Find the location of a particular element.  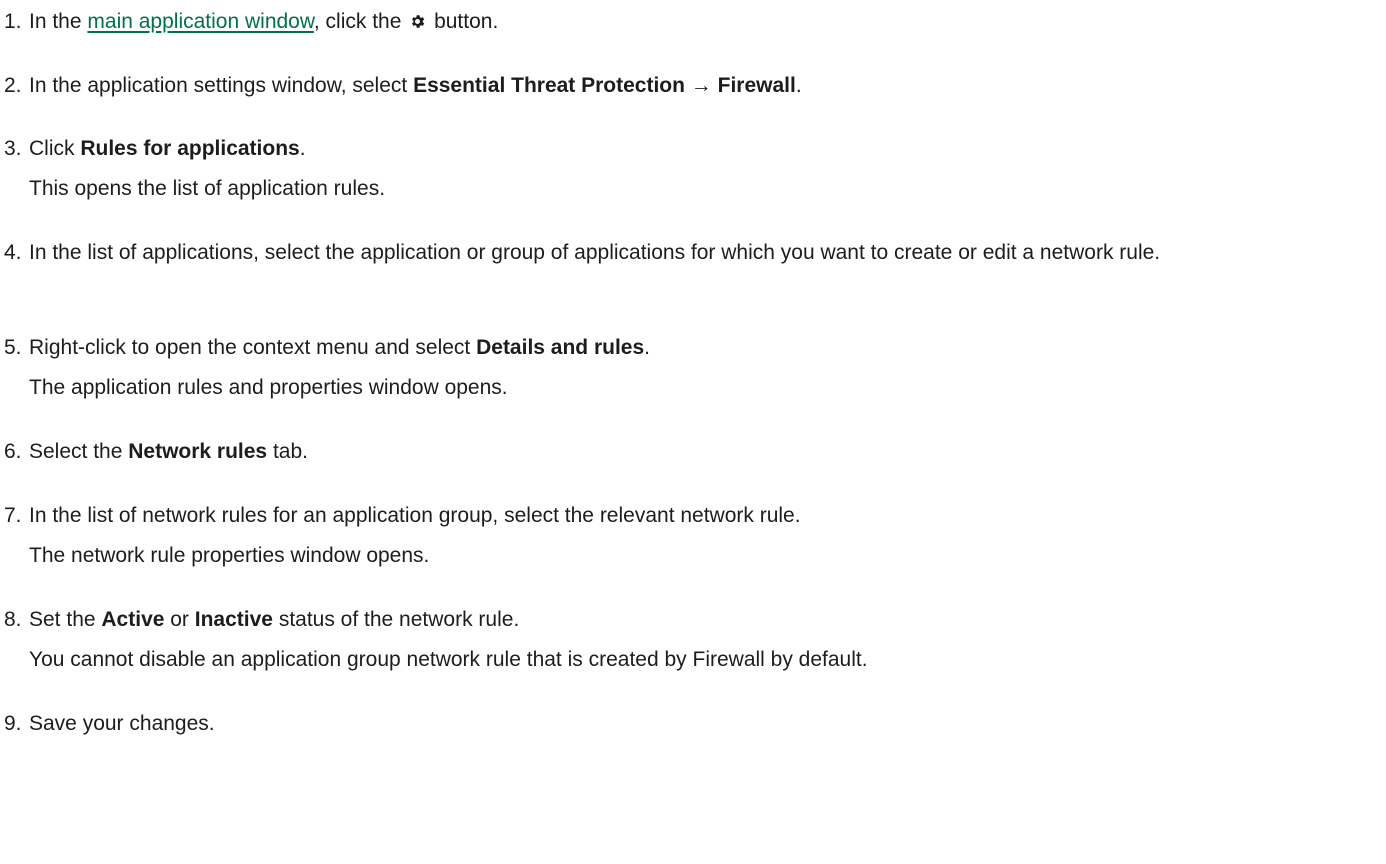

gear-icon is located at coordinates (418, 21).